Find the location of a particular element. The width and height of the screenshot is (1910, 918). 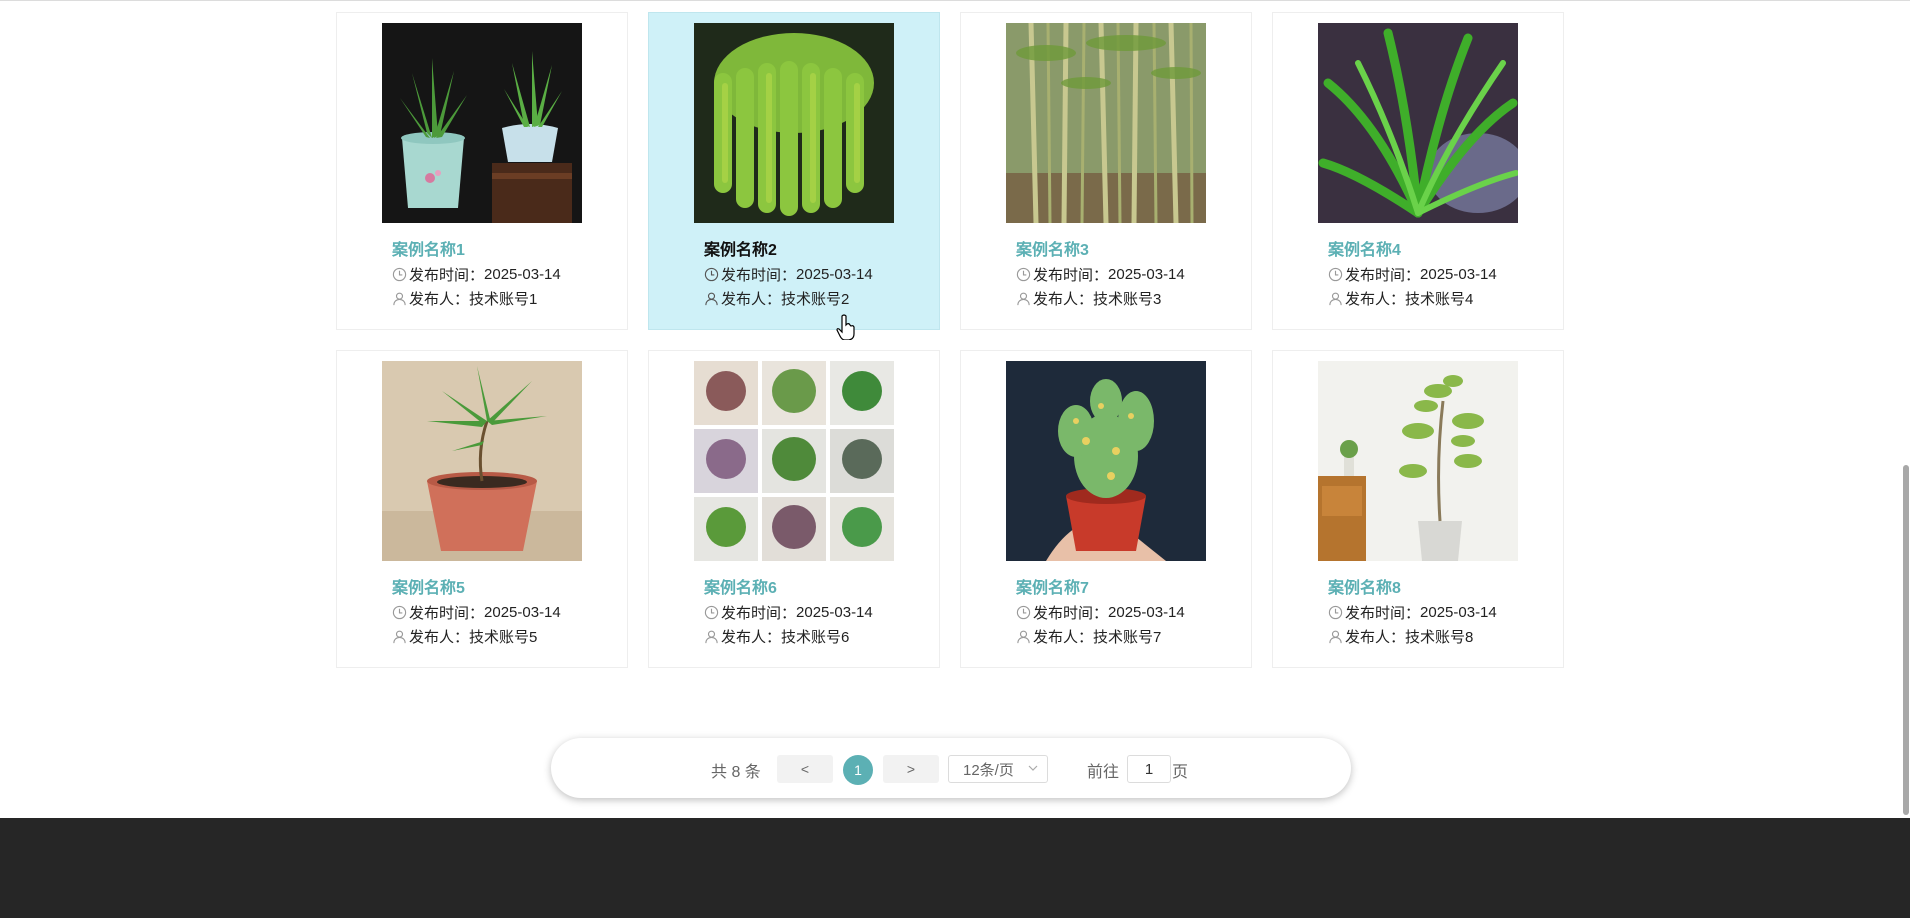

author-value: 技术账号7 is located at coordinates (1127, 637).